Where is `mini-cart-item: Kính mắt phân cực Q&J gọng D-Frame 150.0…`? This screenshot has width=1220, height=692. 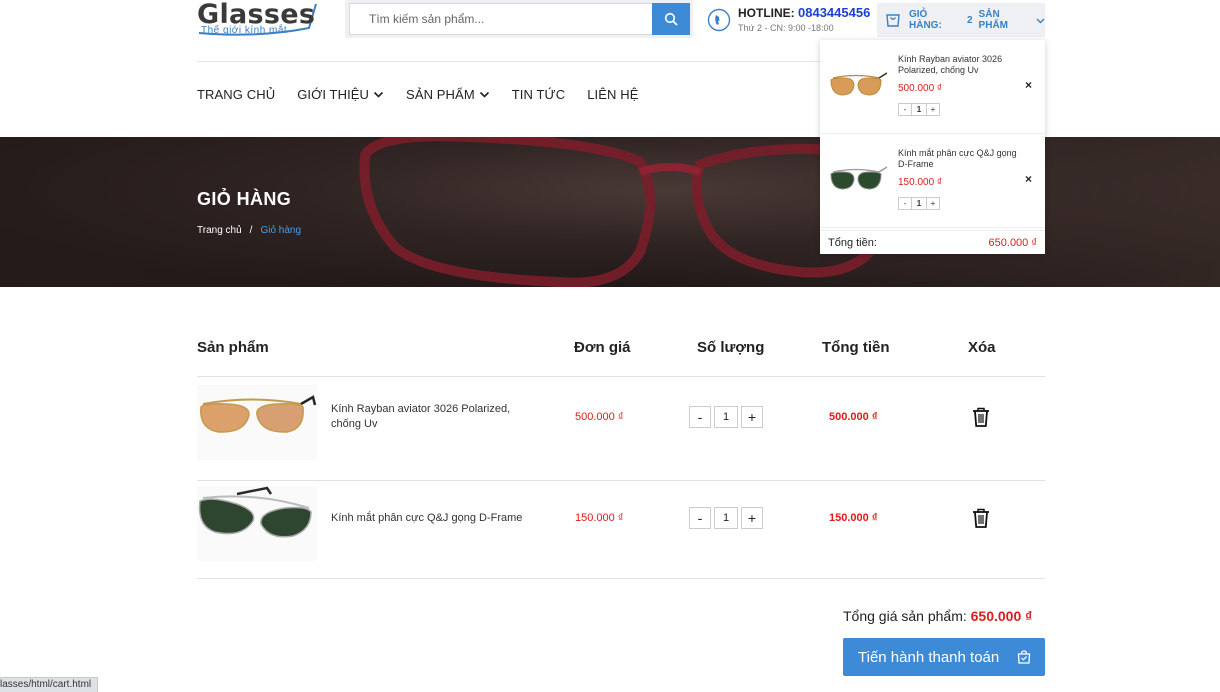 mini-cart-item: Kính mắt phân cực Q&J gọng D-Frame 150.0… is located at coordinates (932, 181).